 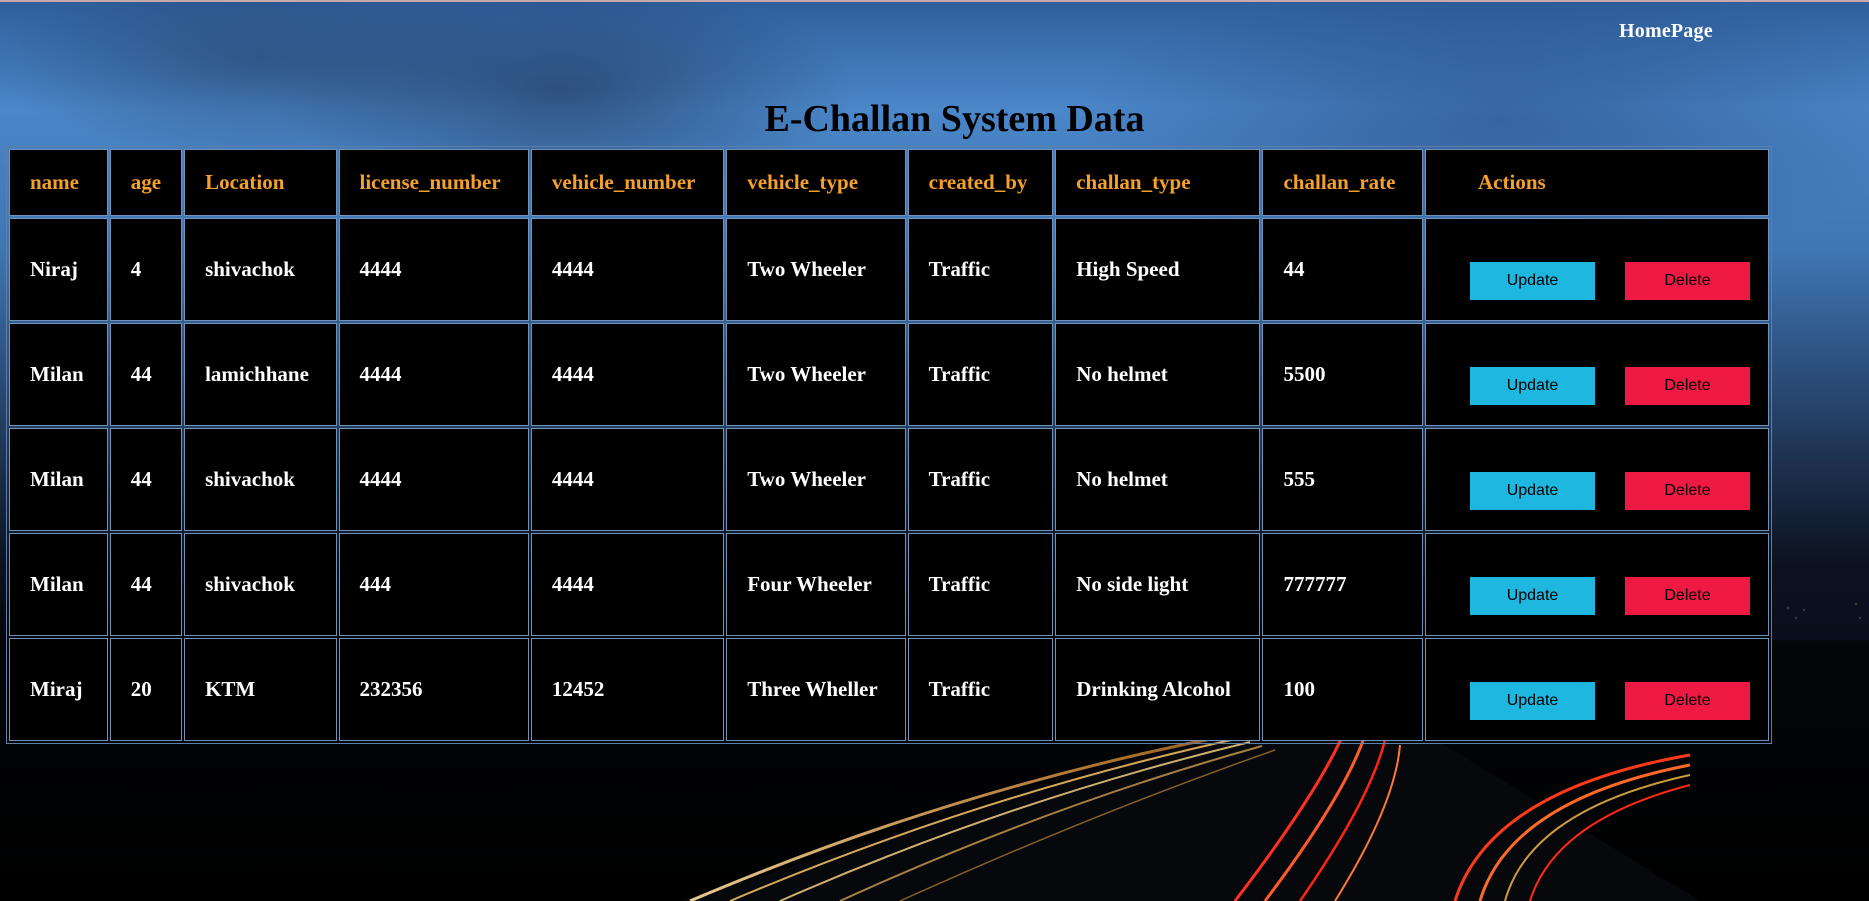 What do you see at coordinates (816, 182) in the screenshot?
I see `column-header-vehicle-type: vehicle_type` at bounding box center [816, 182].